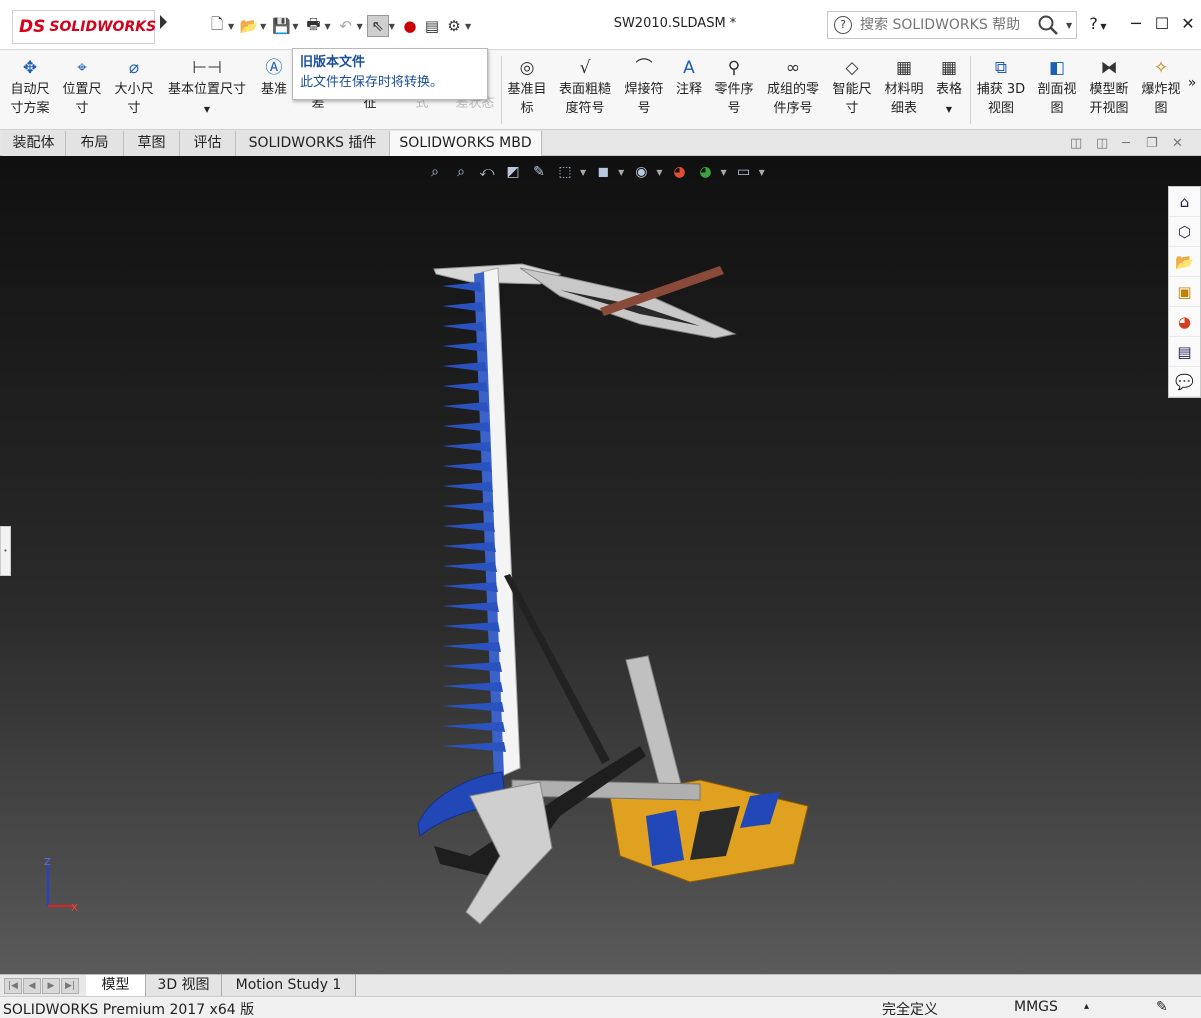  I want to click on ribbon-capture-3d-view: ⧉ 捕获 3D 视图, so click(1001, 87).